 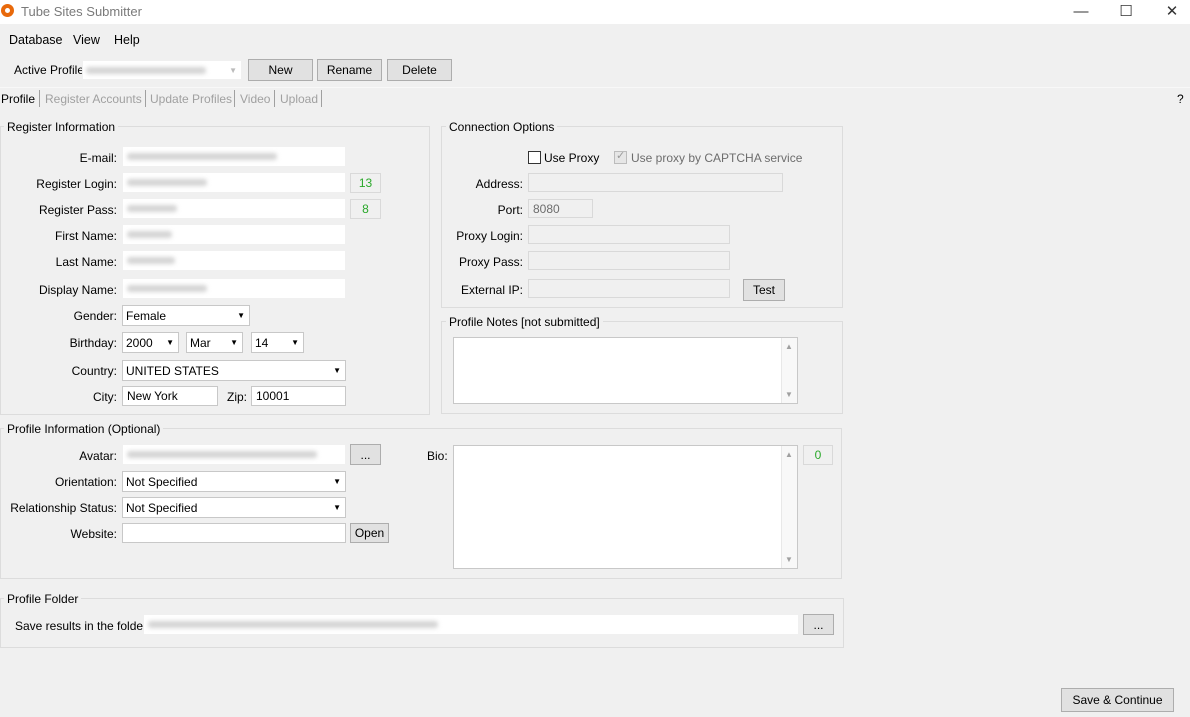 I want to click on profile-information-title: Profile Information (Optional), so click(x=84, y=429).